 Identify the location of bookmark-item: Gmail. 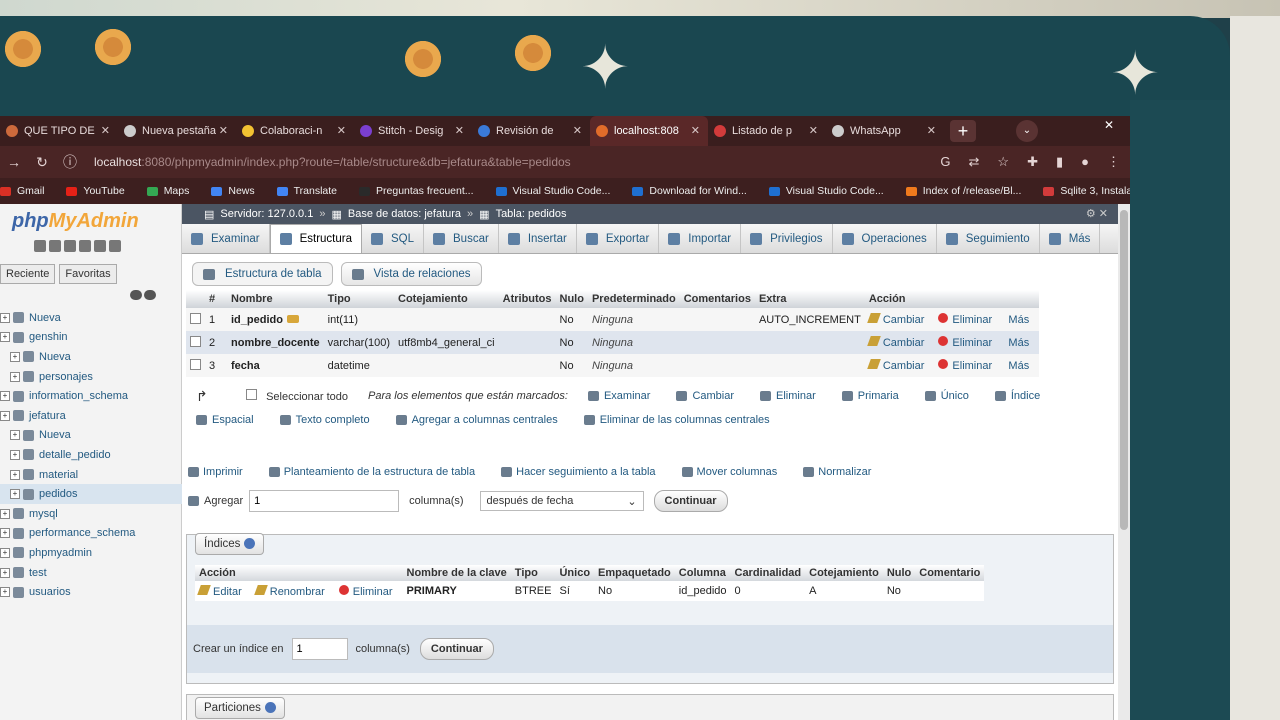
(22, 191).